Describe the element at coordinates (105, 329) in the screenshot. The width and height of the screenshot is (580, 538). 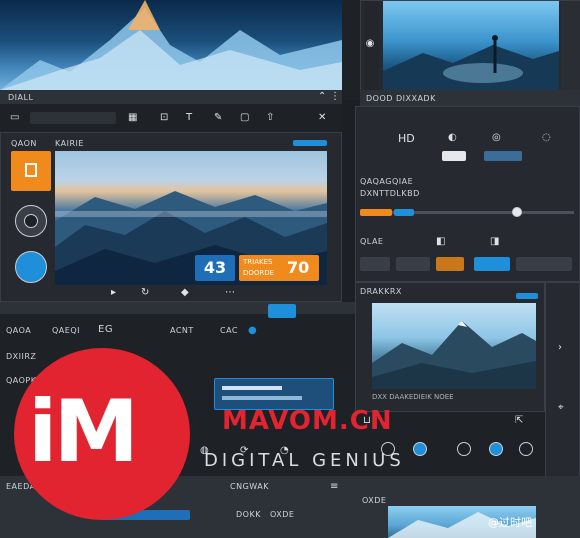
I see `mid-label-3: EG` at that location.